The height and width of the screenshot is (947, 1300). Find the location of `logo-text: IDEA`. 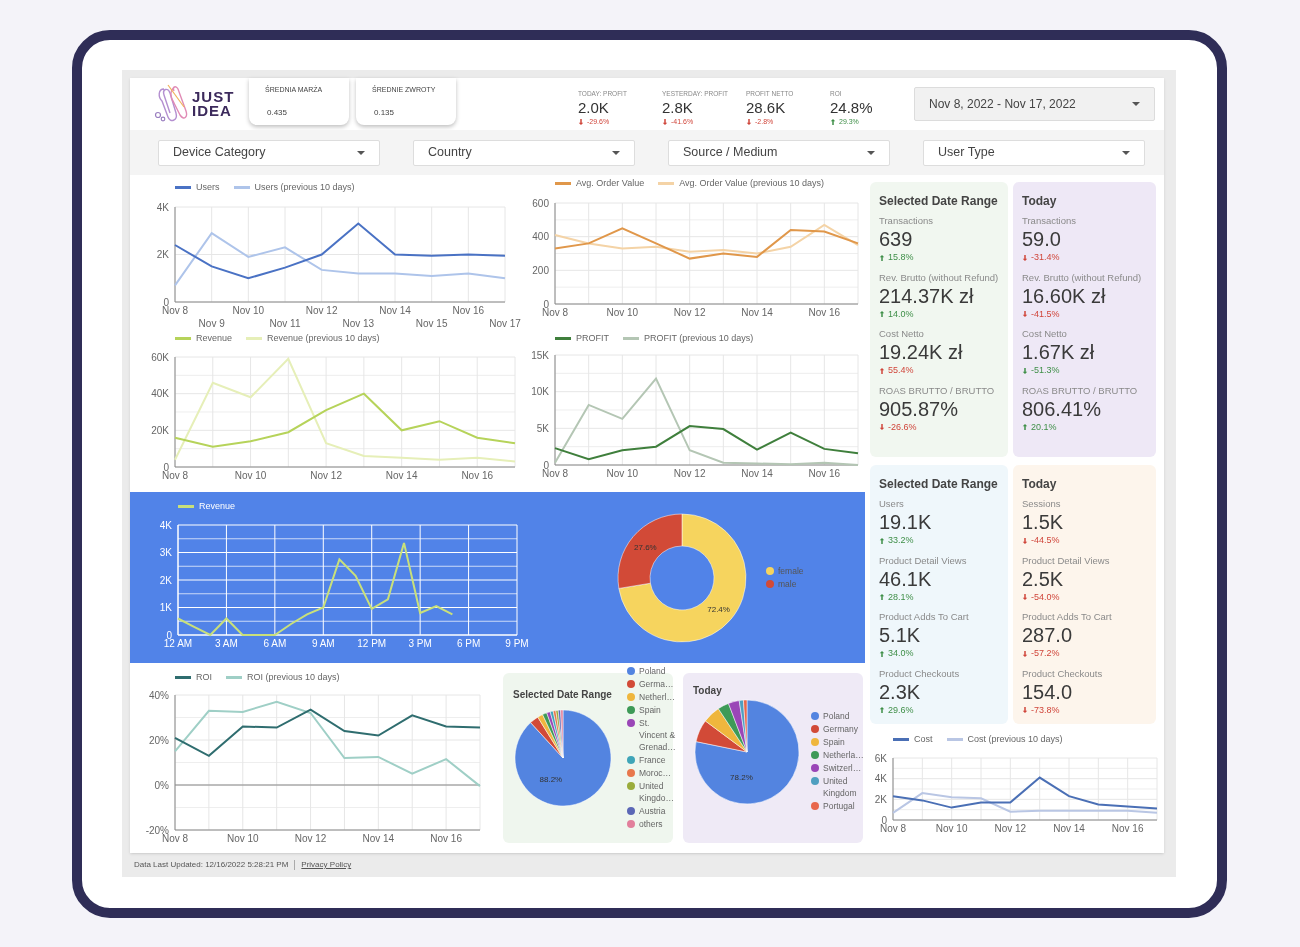

logo-text: IDEA is located at coordinates (212, 111).